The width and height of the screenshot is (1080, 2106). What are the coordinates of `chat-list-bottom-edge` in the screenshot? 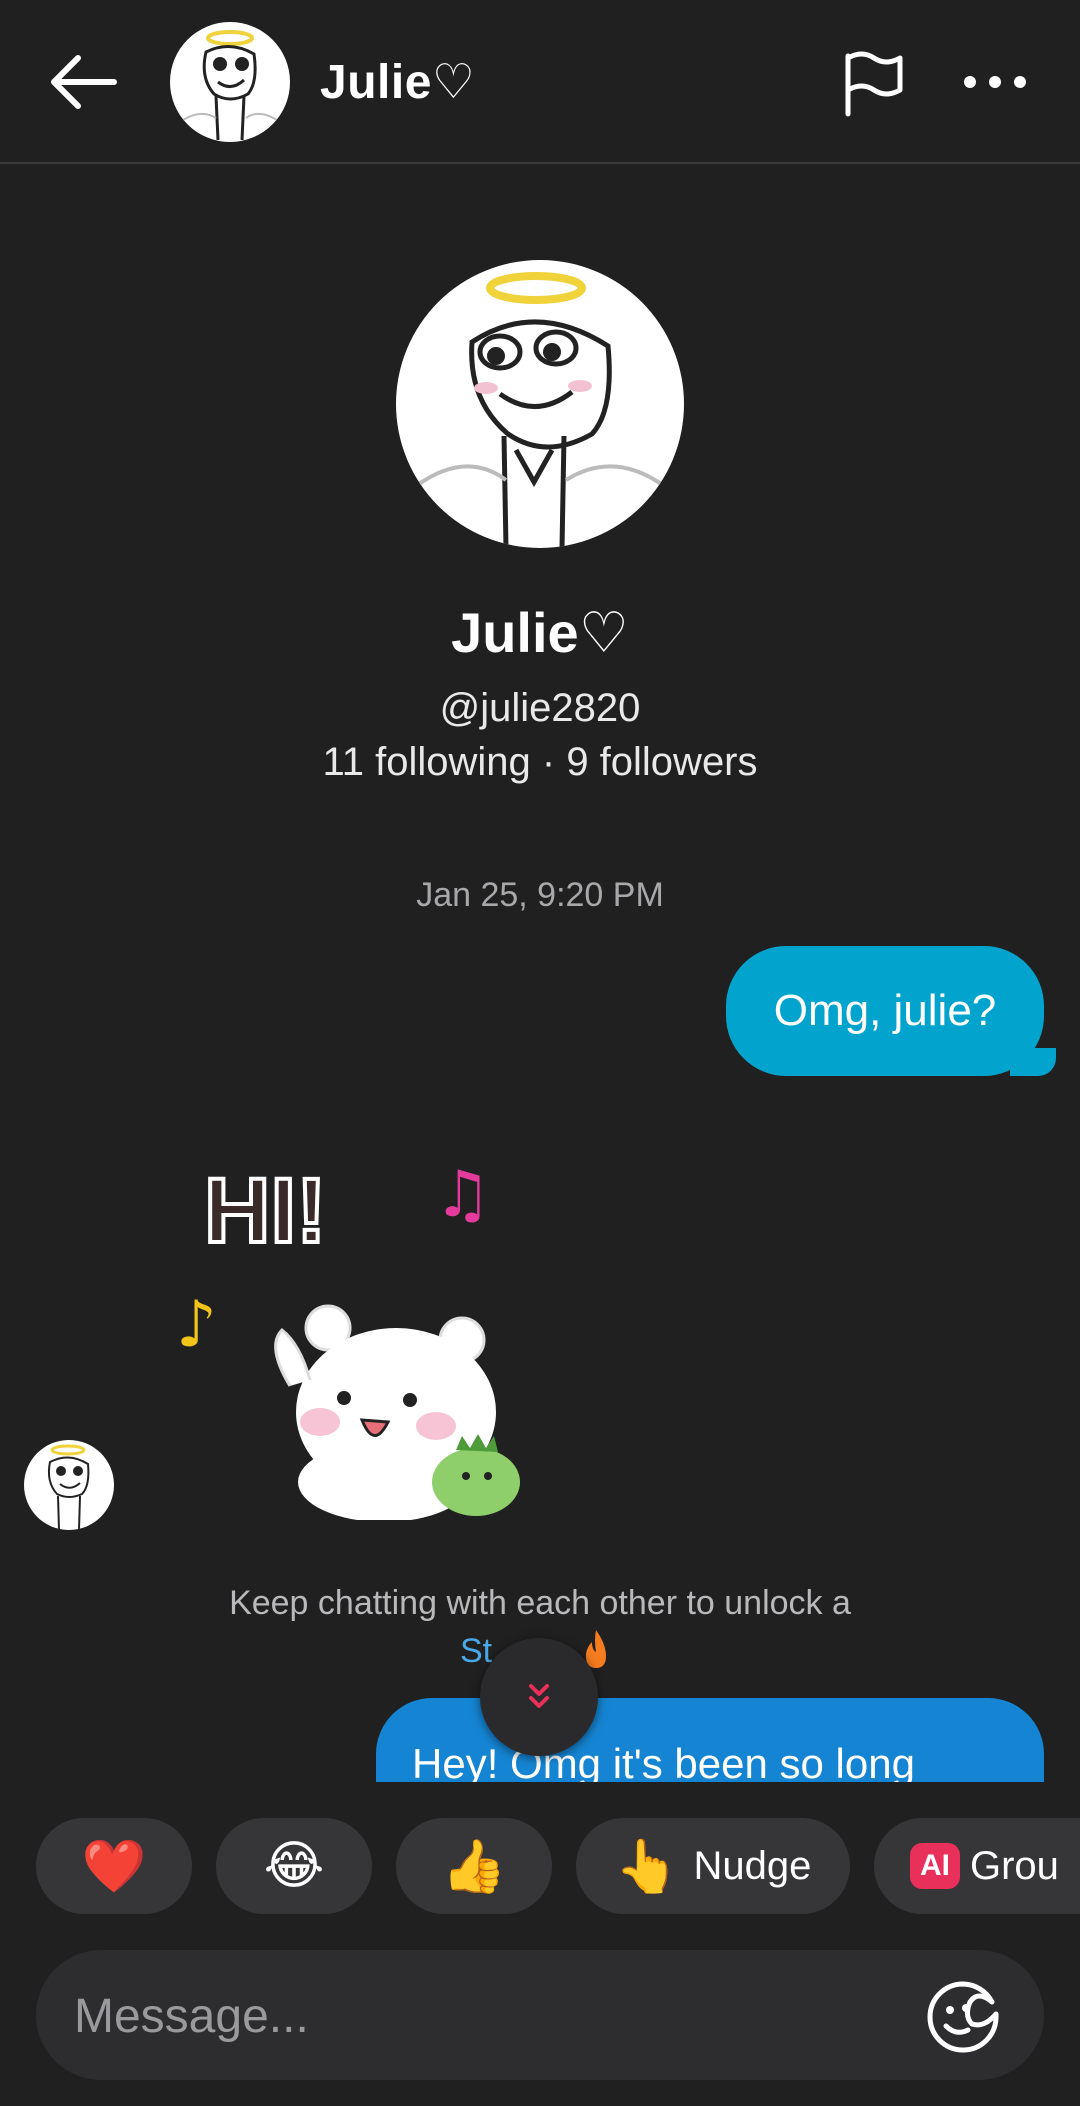 It's located at (540, 1796).